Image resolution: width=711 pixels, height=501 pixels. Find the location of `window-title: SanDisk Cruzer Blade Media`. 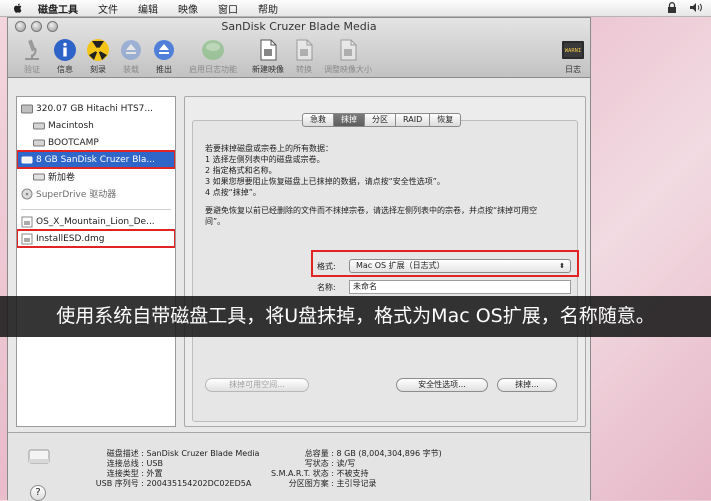

window-title: SanDisk Cruzer Blade Media is located at coordinates (299, 26).